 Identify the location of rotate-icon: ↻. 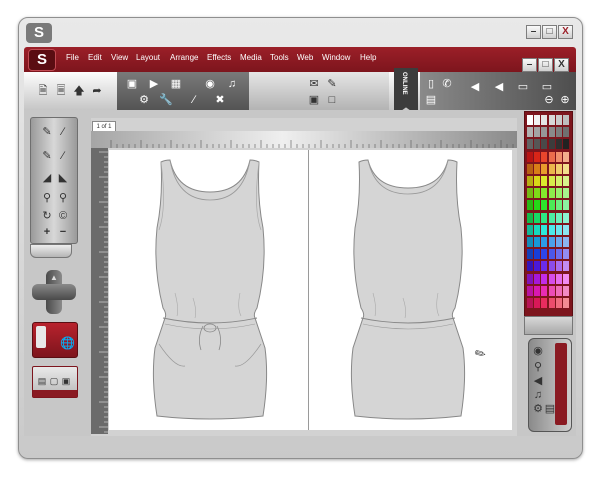
(47, 216).